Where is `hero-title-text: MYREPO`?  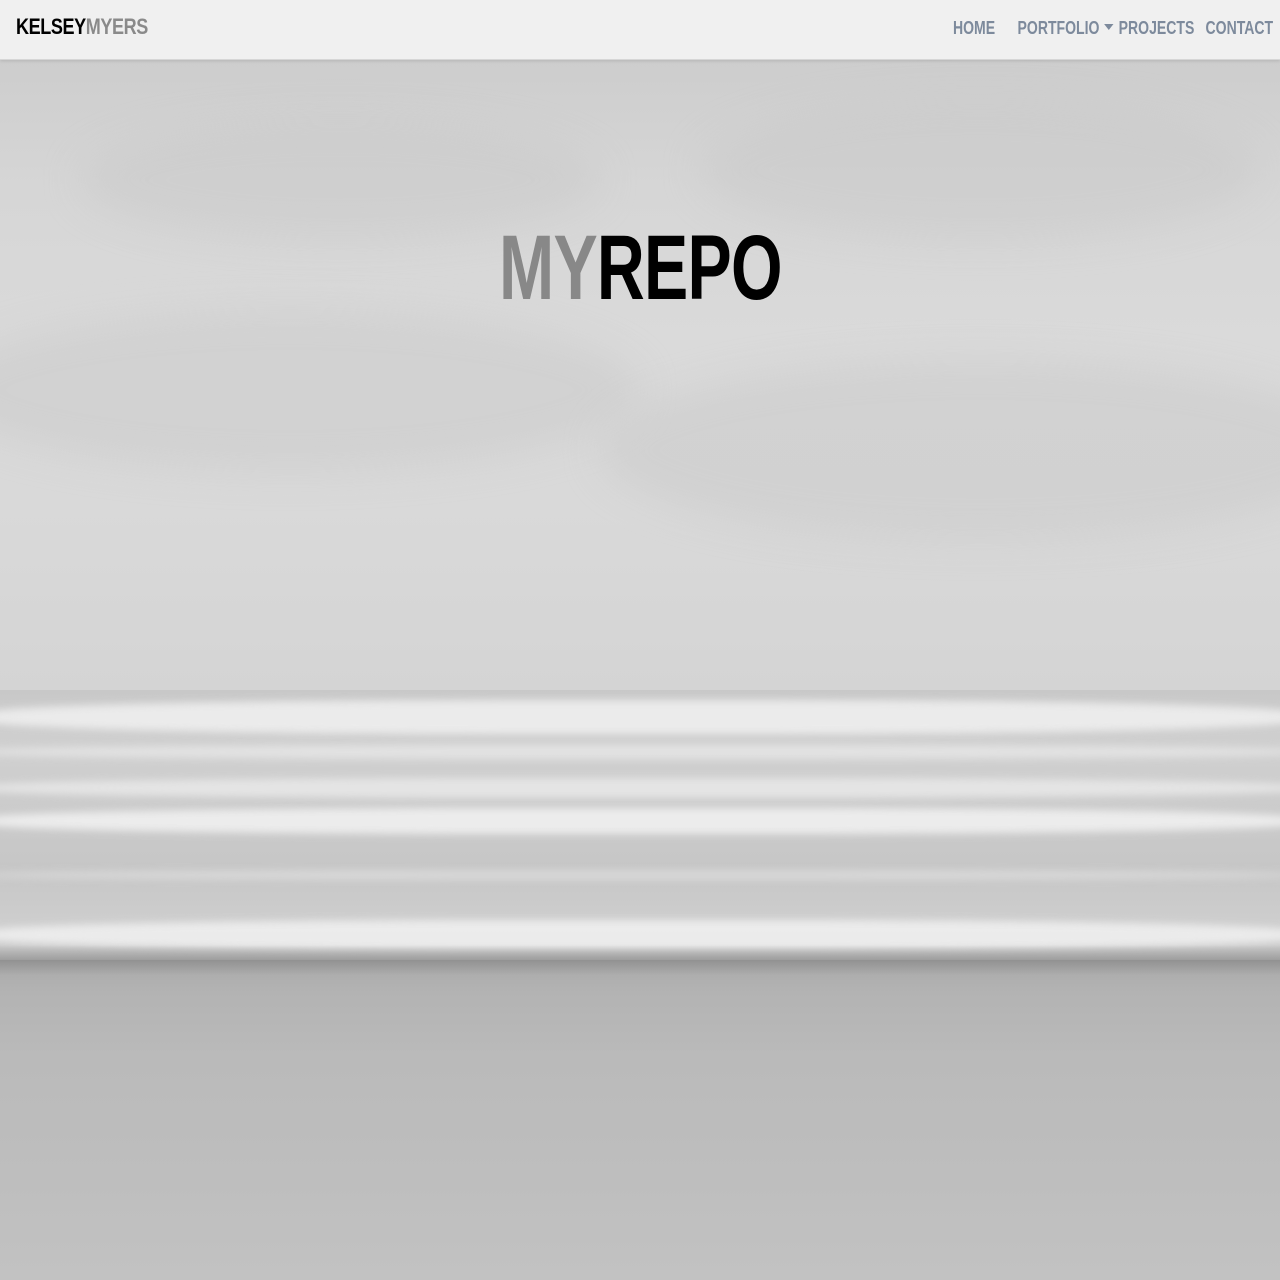
hero-title-text: MYREPO is located at coordinates (640, 268).